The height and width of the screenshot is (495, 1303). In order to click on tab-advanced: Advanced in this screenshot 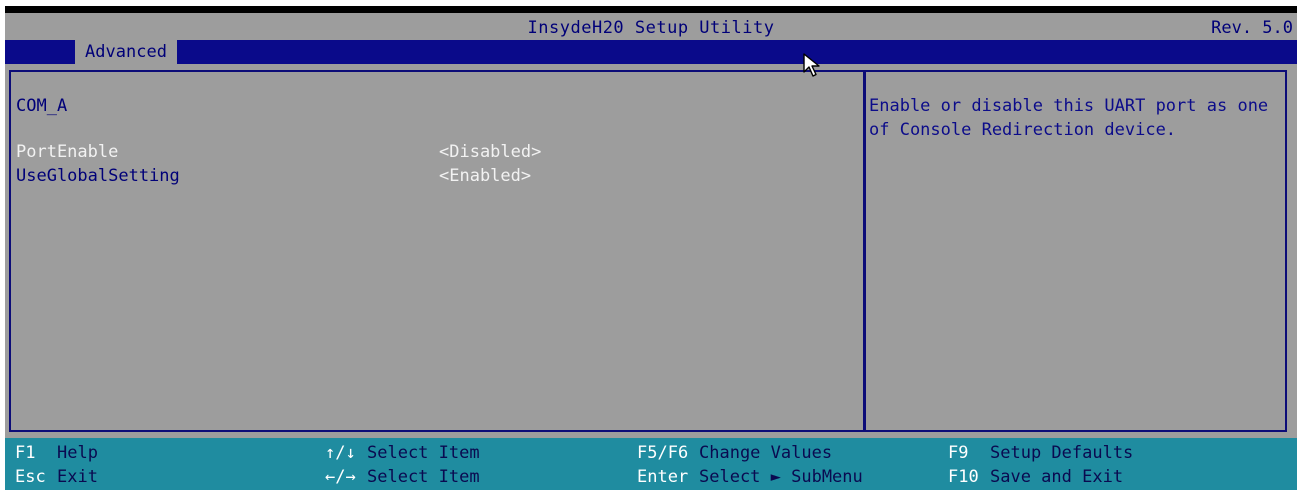, I will do `click(126, 52)`.